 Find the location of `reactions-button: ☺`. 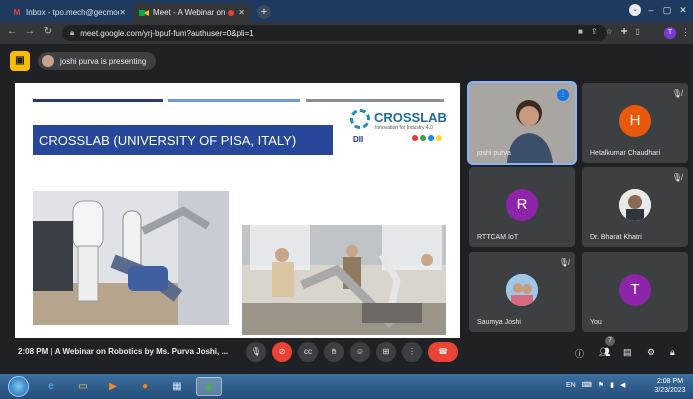

reactions-button: ☺ is located at coordinates (360, 352).